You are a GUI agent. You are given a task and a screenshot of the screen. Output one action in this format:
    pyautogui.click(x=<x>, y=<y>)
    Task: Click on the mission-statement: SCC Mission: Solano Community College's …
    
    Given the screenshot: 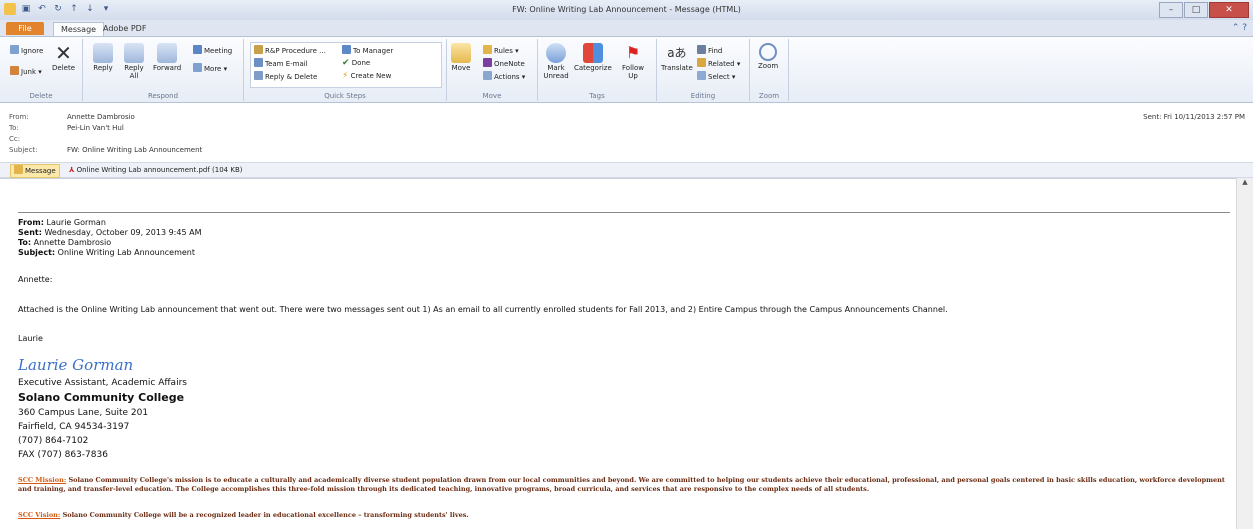 What is the action you would take?
    pyautogui.click(x=621, y=484)
    